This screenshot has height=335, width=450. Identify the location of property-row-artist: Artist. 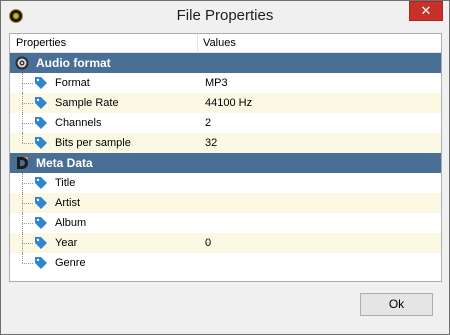
(225, 203).